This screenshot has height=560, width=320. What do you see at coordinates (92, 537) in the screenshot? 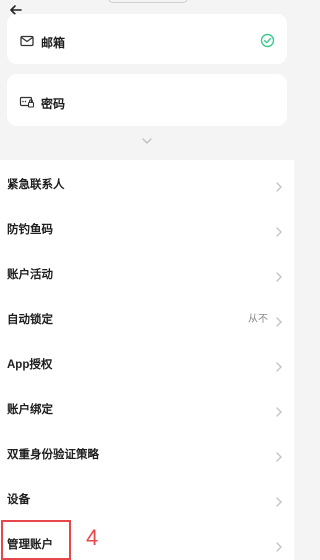
I see `annotation-step-number: 4` at bounding box center [92, 537].